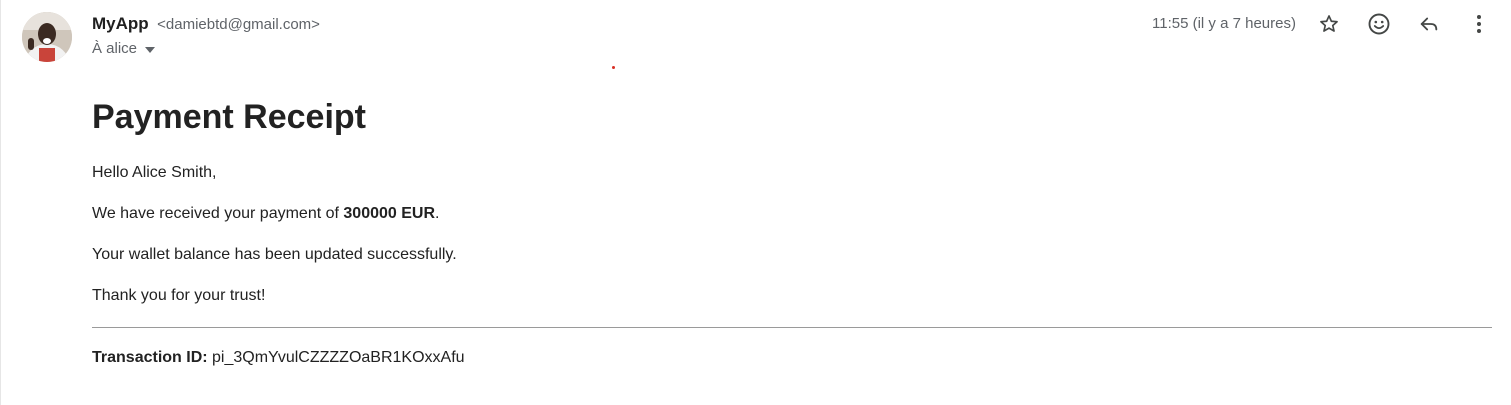 This screenshot has width=1511, height=405. I want to click on sender-line: MyApp <damiebtd@gmail.com>, so click(206, 24).